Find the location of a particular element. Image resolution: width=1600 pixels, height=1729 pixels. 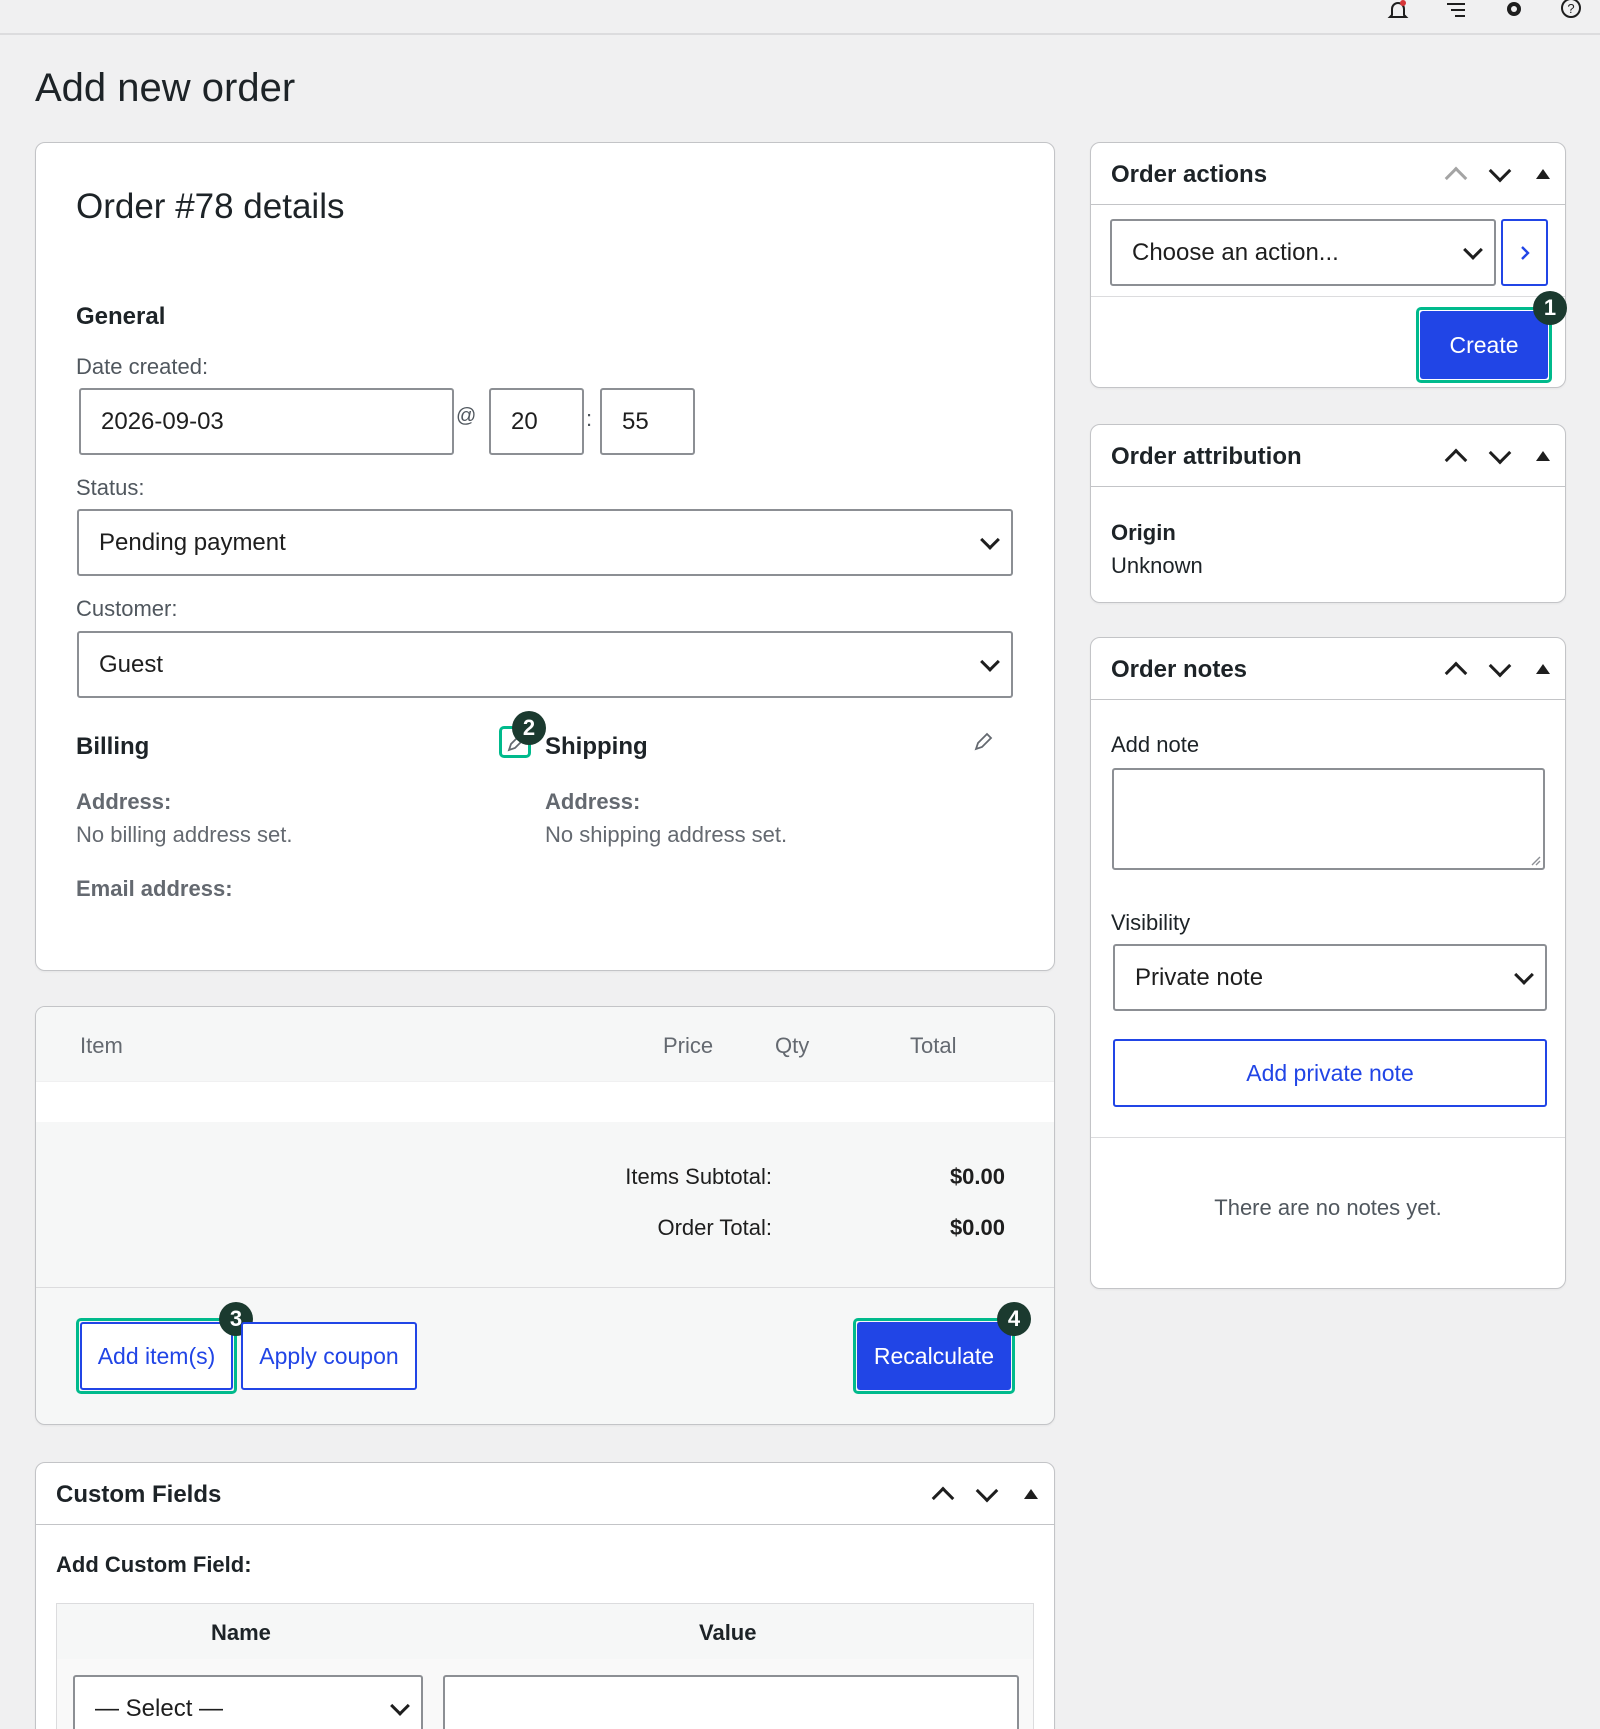

column-total: Total is located at coordinates (933, 1045).